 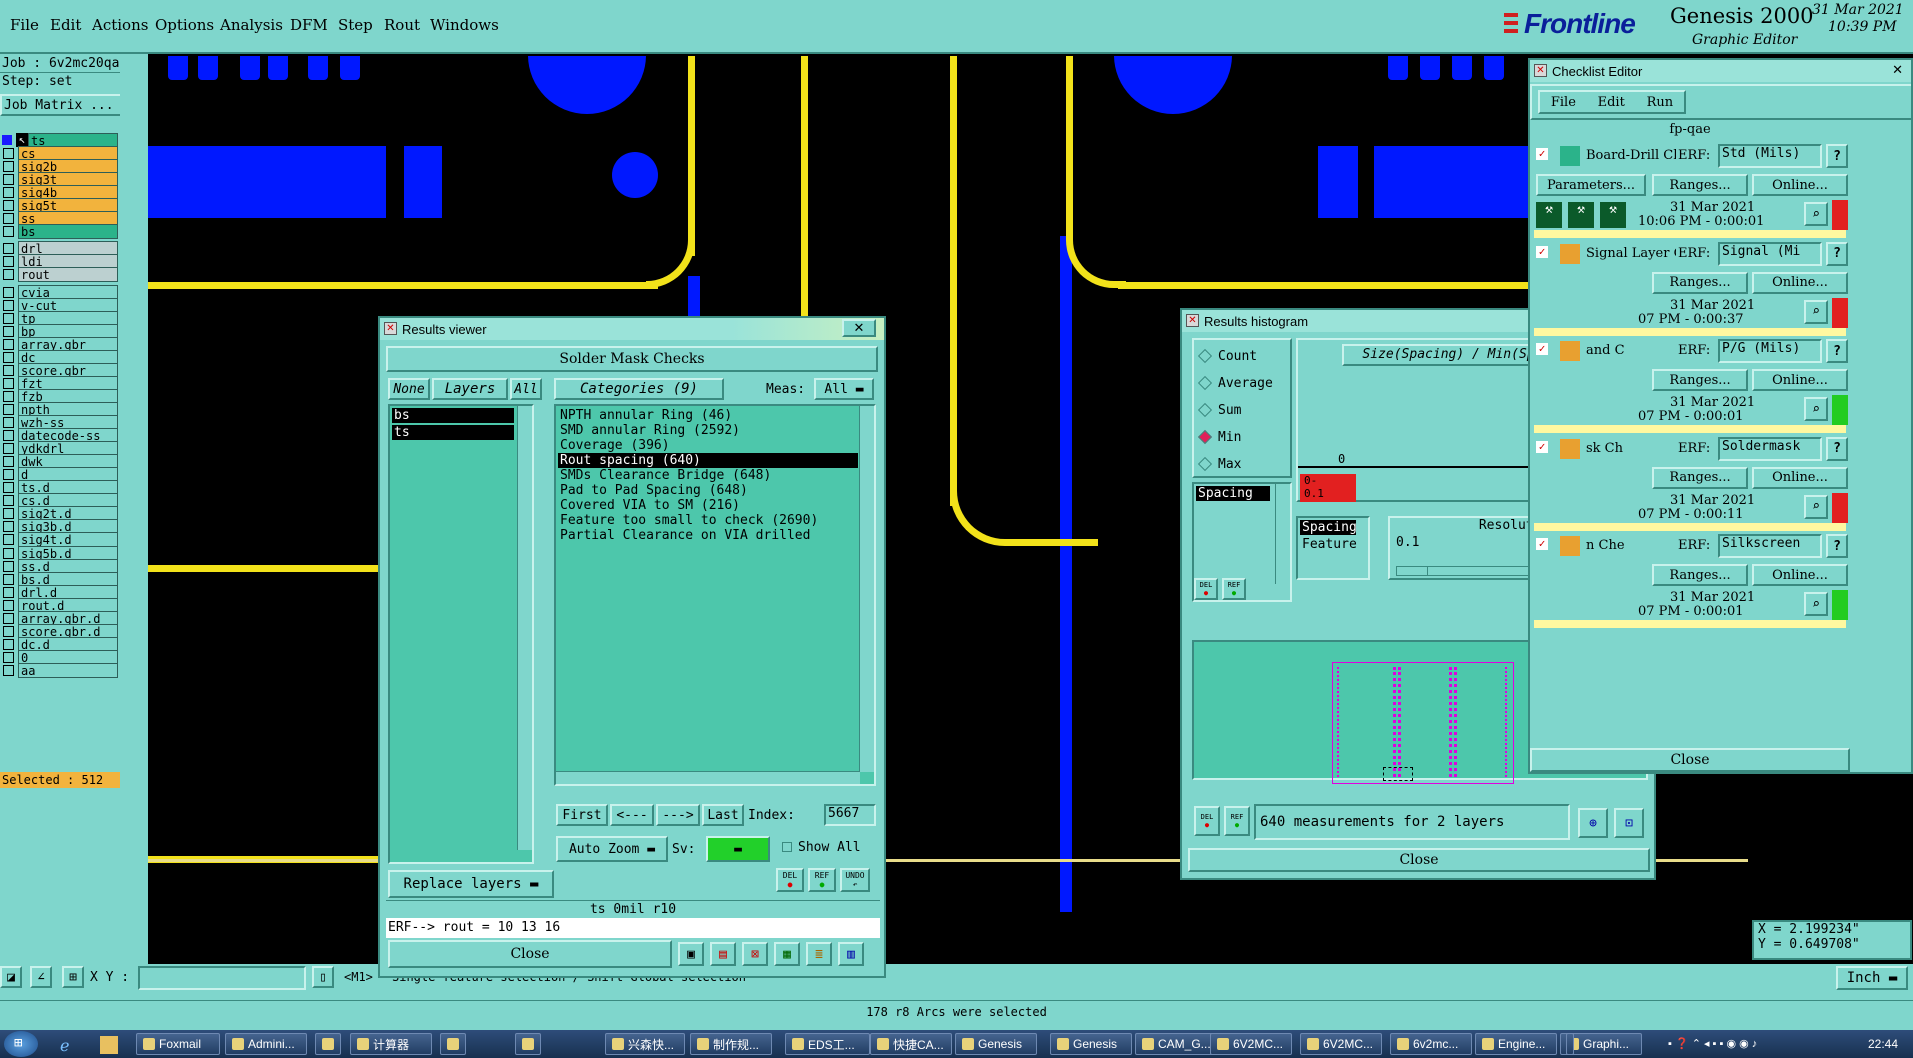 What do you see at coordinates (1219, 464) in the screenshot?
I see `mode-option: Max` at bounding box center [1219, 464].